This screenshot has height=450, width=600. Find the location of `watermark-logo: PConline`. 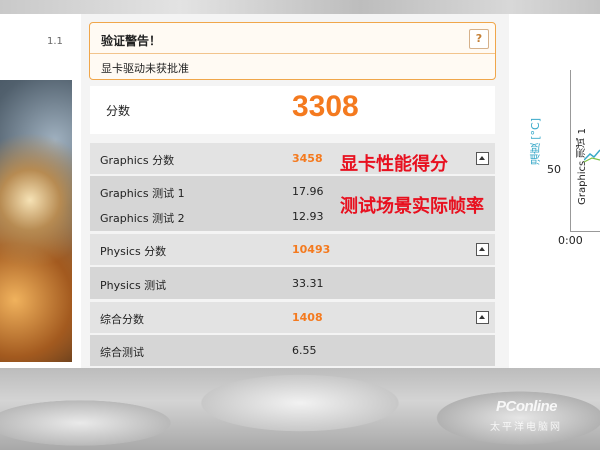

watermark-logo: PConline is located at coordinates (527, 406).